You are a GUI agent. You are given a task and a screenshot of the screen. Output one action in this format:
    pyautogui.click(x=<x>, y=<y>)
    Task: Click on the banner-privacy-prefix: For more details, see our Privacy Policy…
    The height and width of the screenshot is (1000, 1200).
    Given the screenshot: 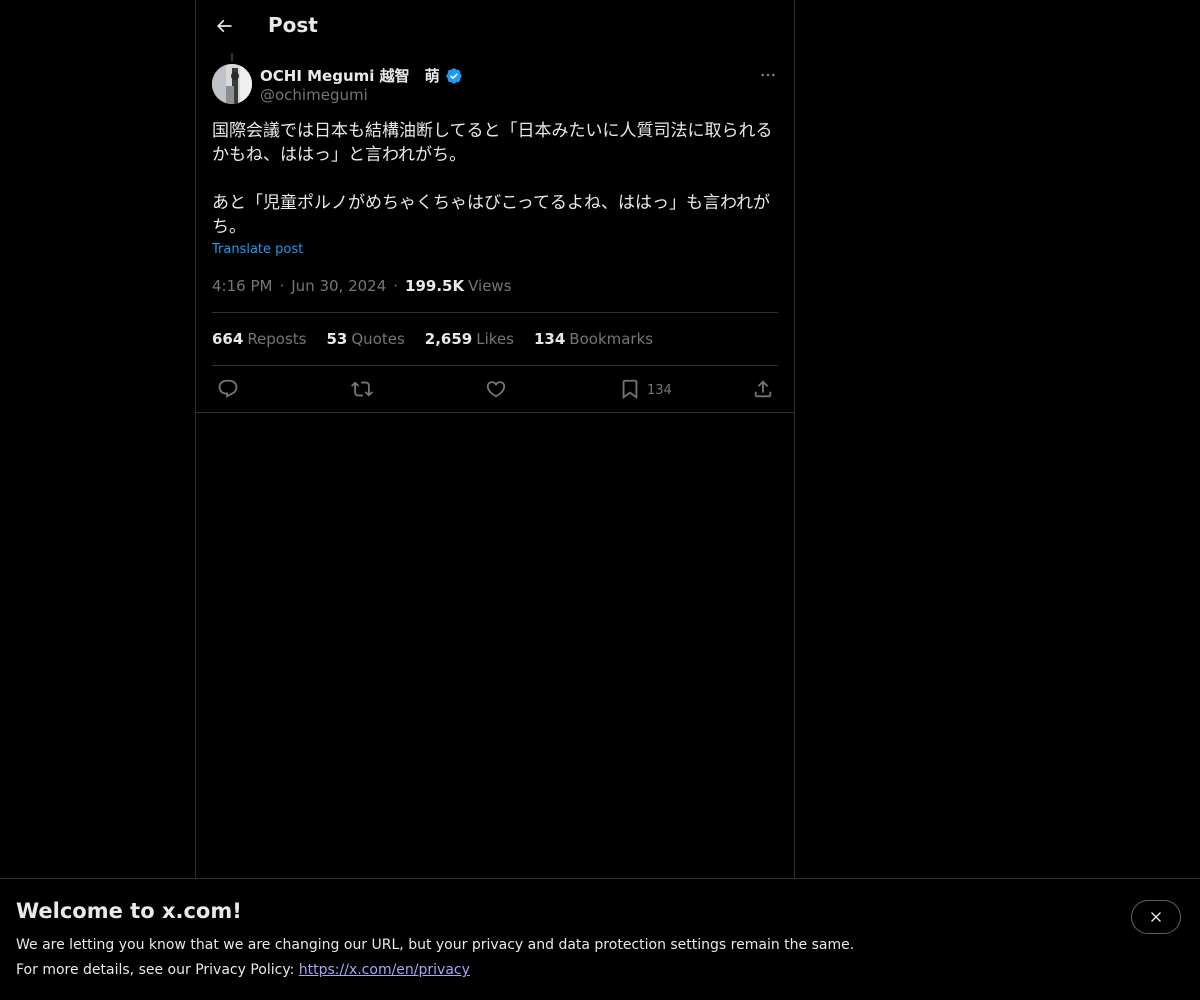 What is the action you would take?
    pyautogui.click(x=157, y=970)
    